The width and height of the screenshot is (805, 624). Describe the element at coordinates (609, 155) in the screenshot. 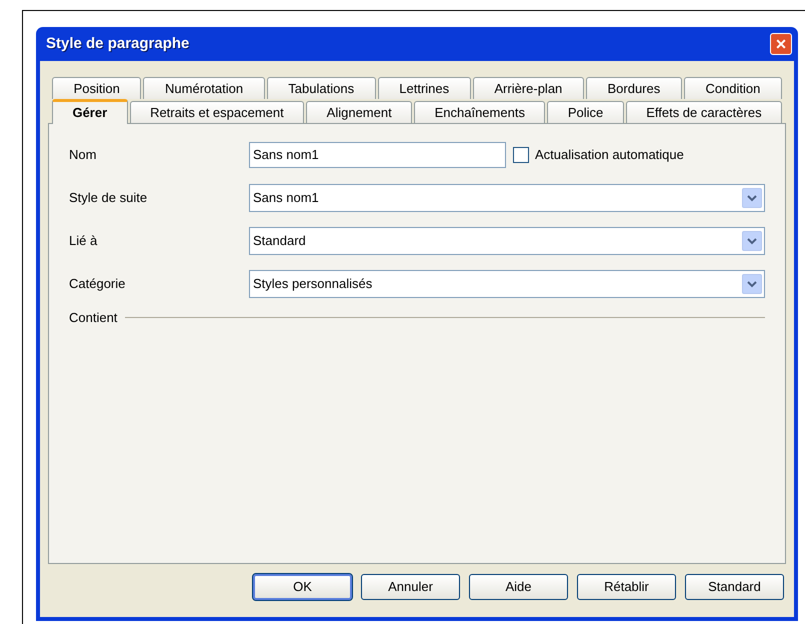

I see `checkbox-label: Actualisation automatique` at that location.